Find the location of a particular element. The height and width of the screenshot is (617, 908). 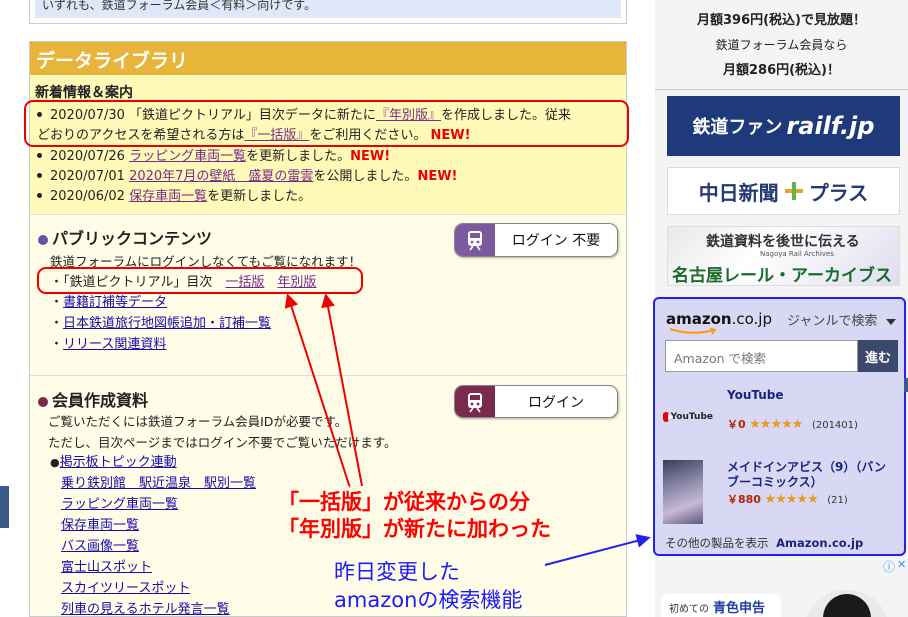

annotation-blue-2: amazonの検索機能 is located at coordinates (428, 600).